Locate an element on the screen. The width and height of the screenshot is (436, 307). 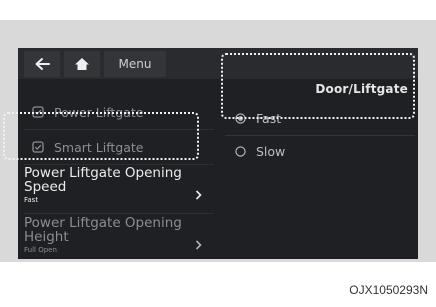
list-item-smart-liftgate: Smart Liftgate is located at coordinates (118, 147).